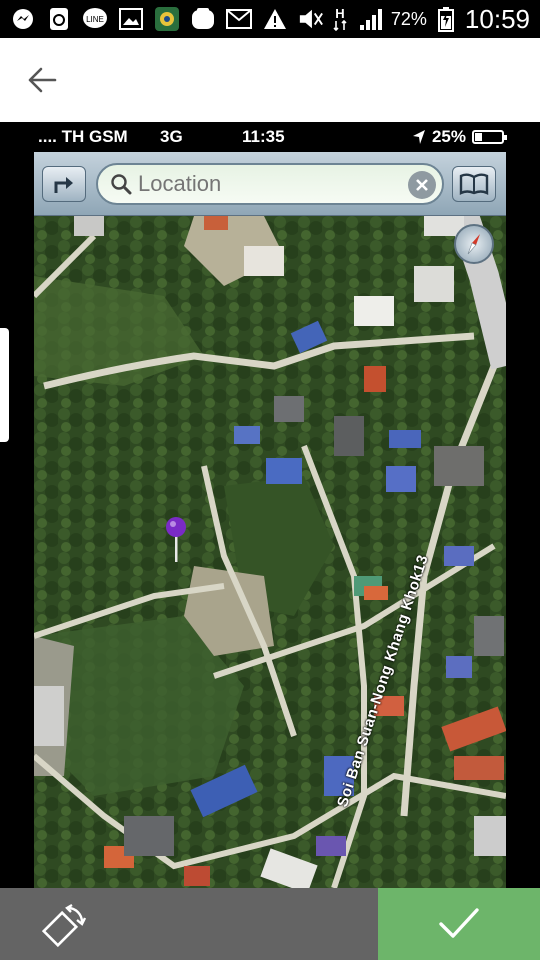 Image resolution: width=540 pixels, height=960 pixels. I want to click on back-button, so click(42, 80).